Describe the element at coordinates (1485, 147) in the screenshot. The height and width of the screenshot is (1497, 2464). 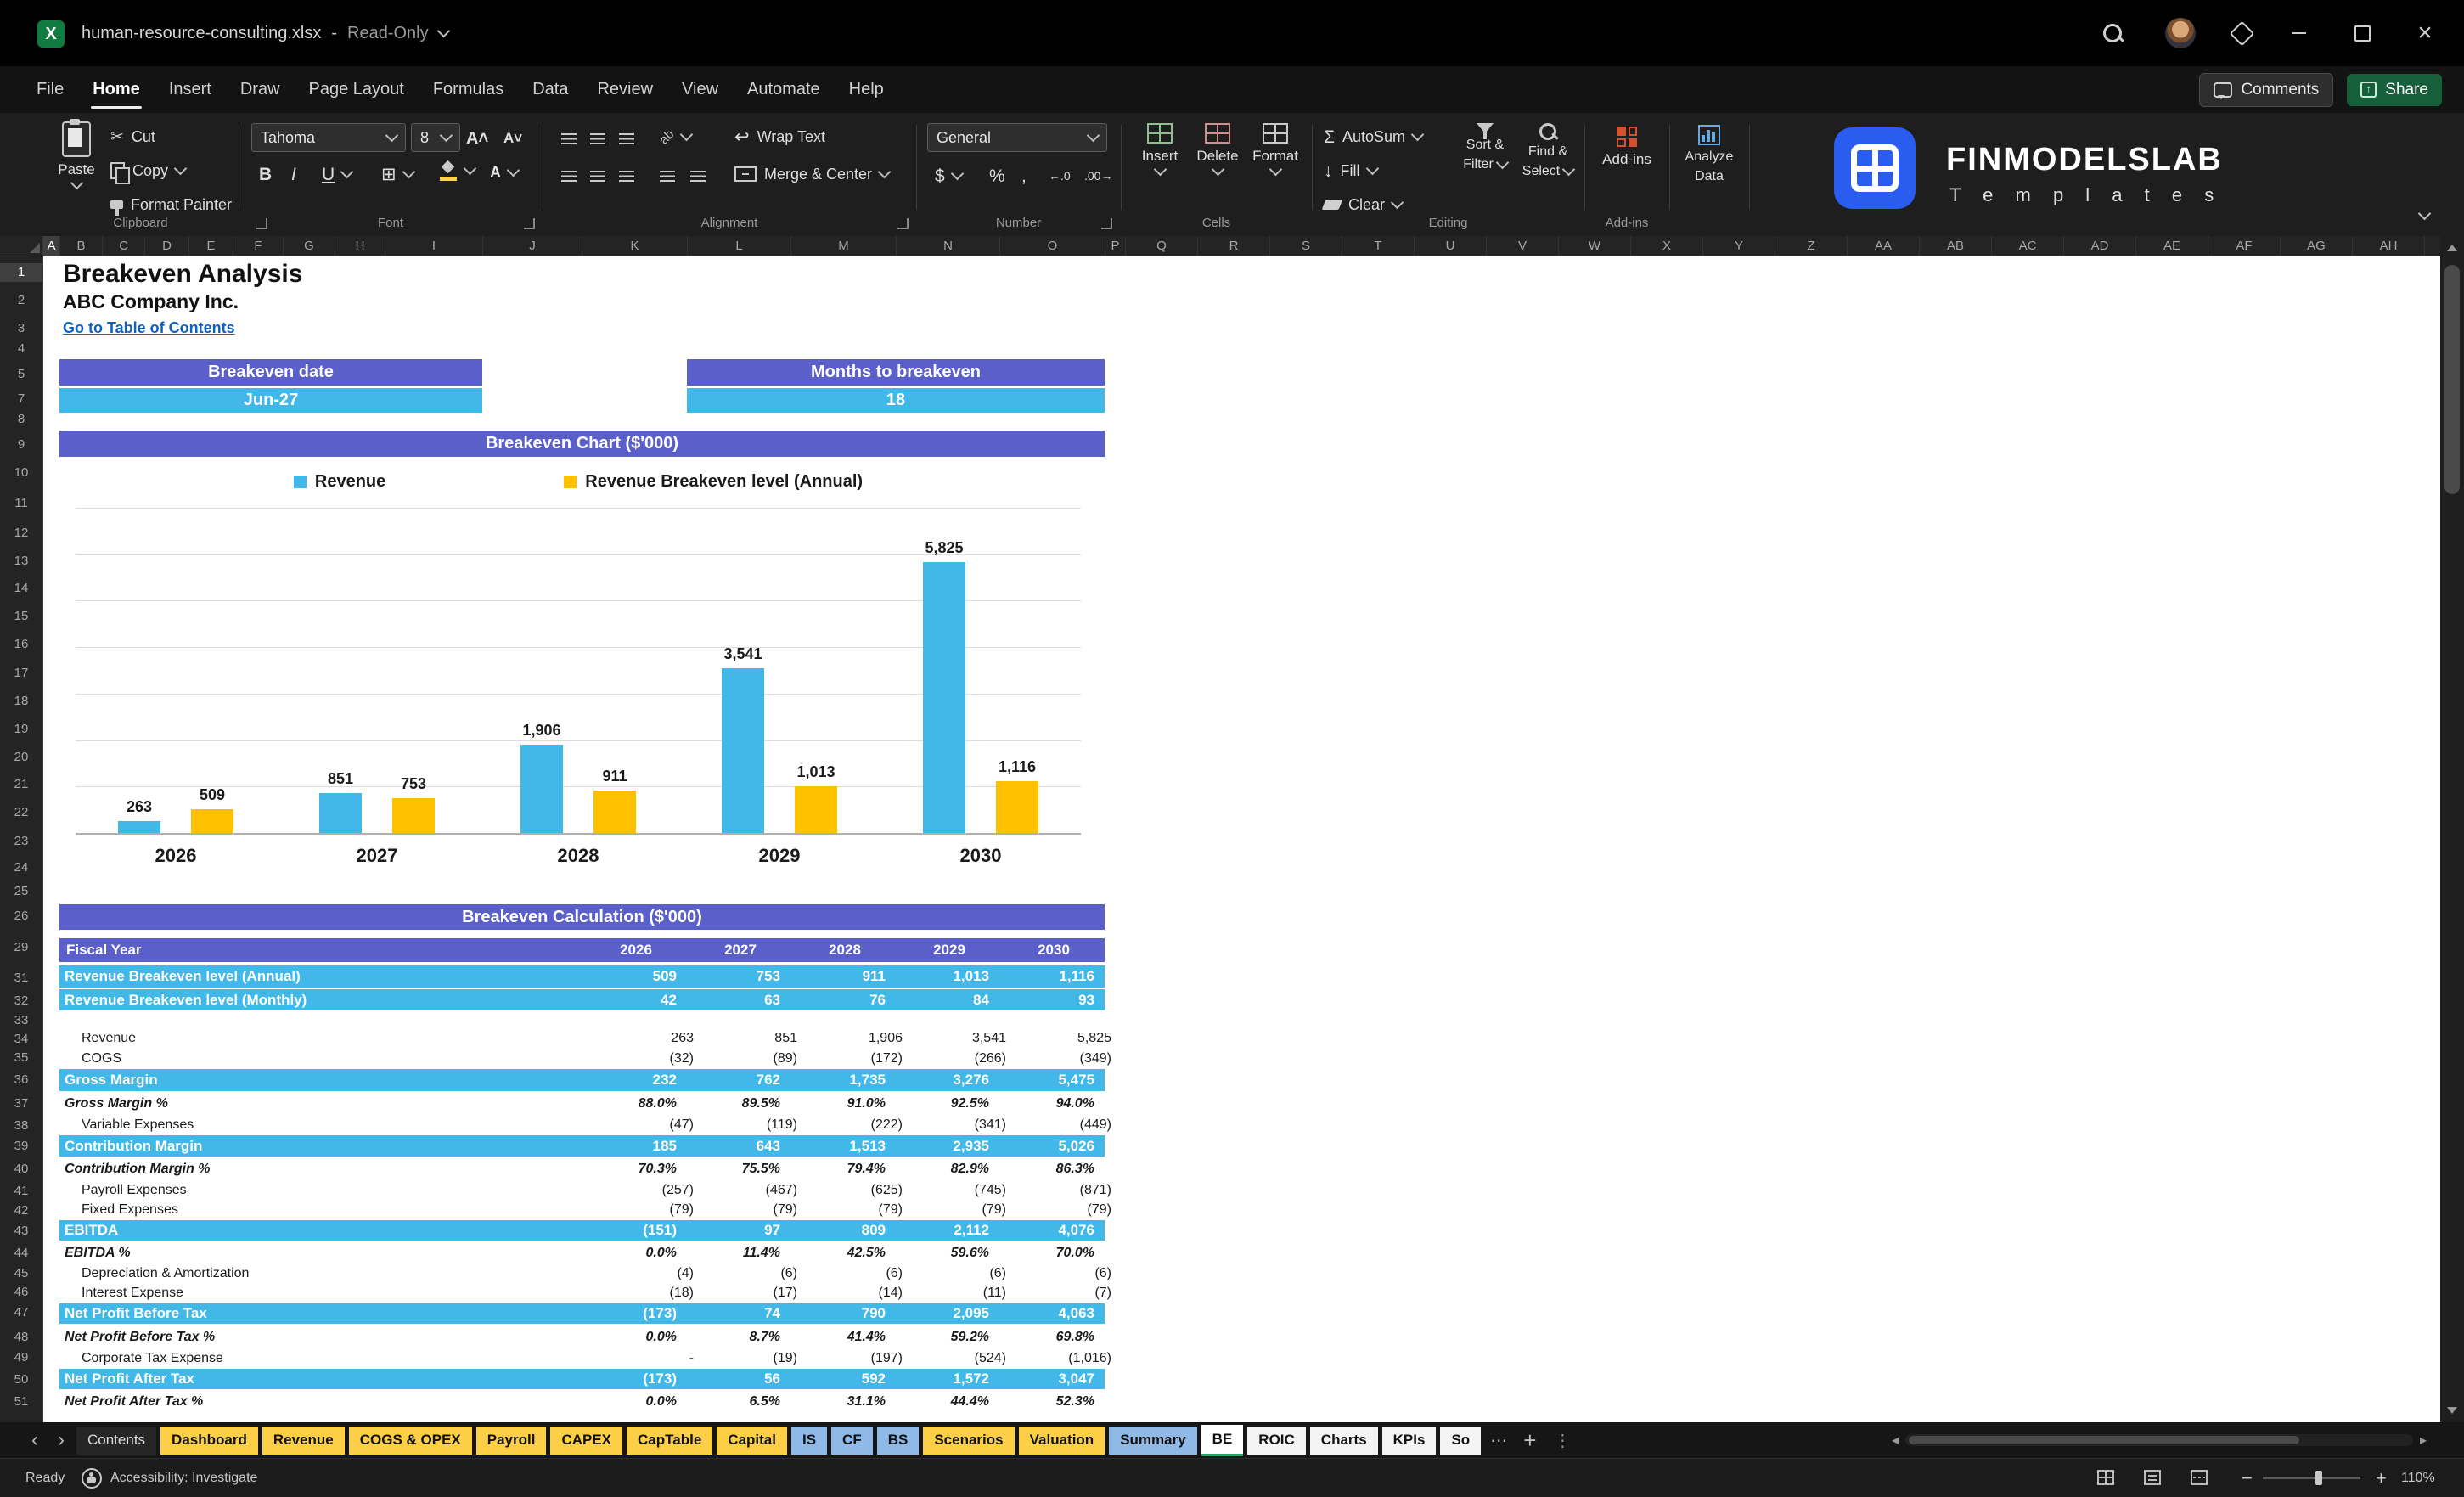
I see `sort-filter-button: Sort & Filter` at that location.